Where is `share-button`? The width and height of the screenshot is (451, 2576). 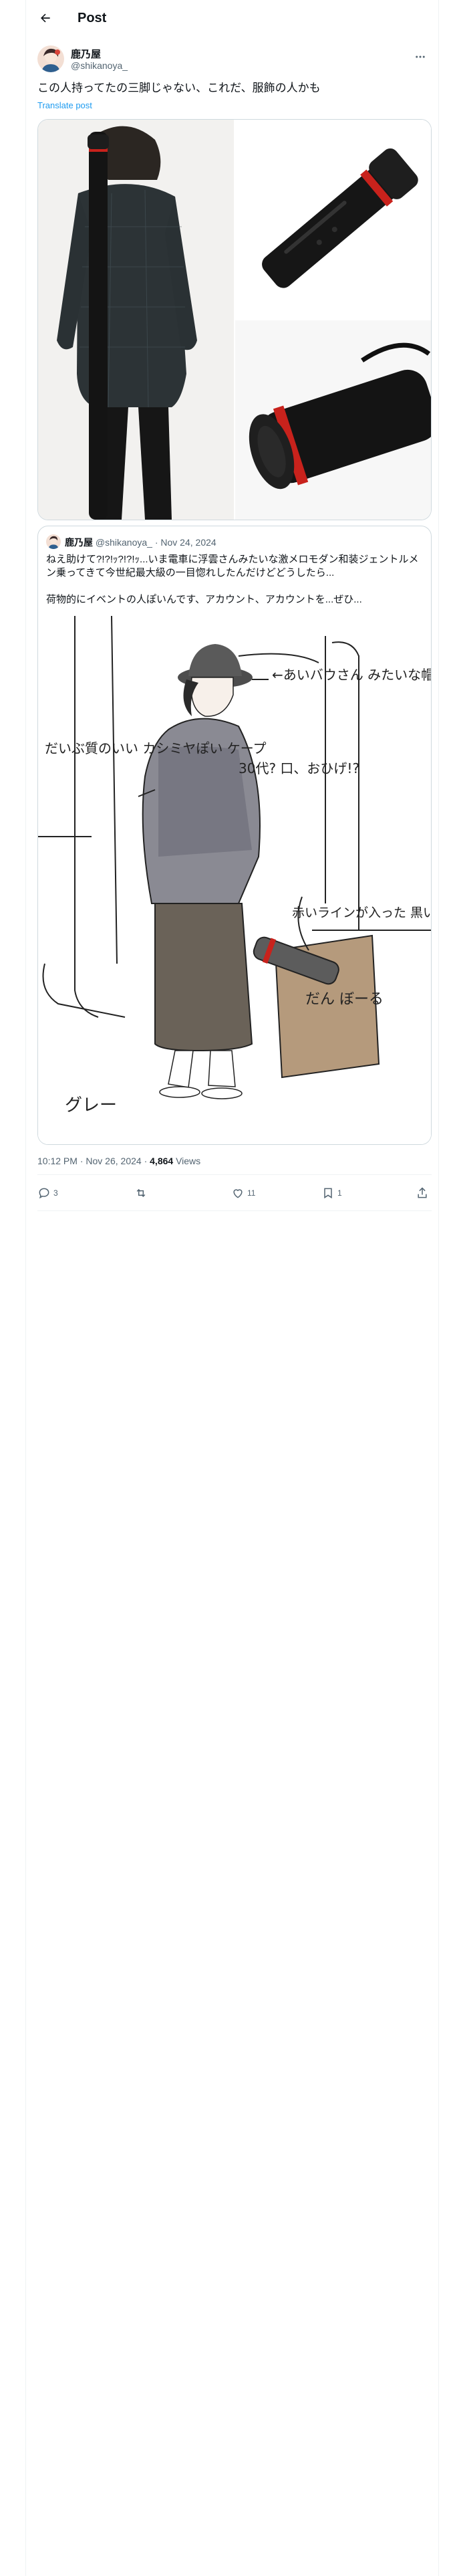 share-button is located at coordinates (422, 1193).